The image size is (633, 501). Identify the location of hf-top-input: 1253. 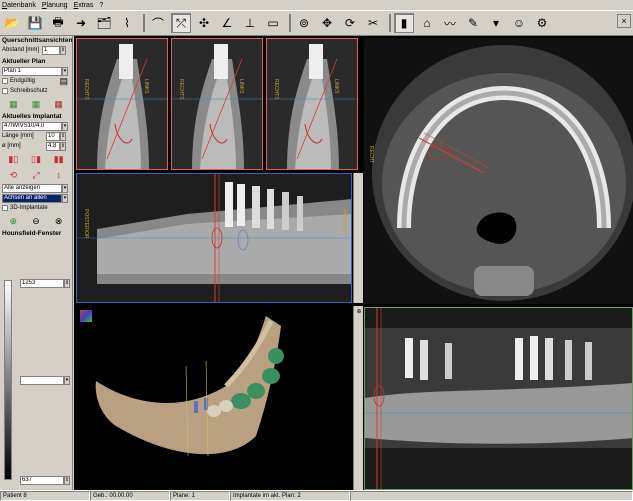
(42, 283).